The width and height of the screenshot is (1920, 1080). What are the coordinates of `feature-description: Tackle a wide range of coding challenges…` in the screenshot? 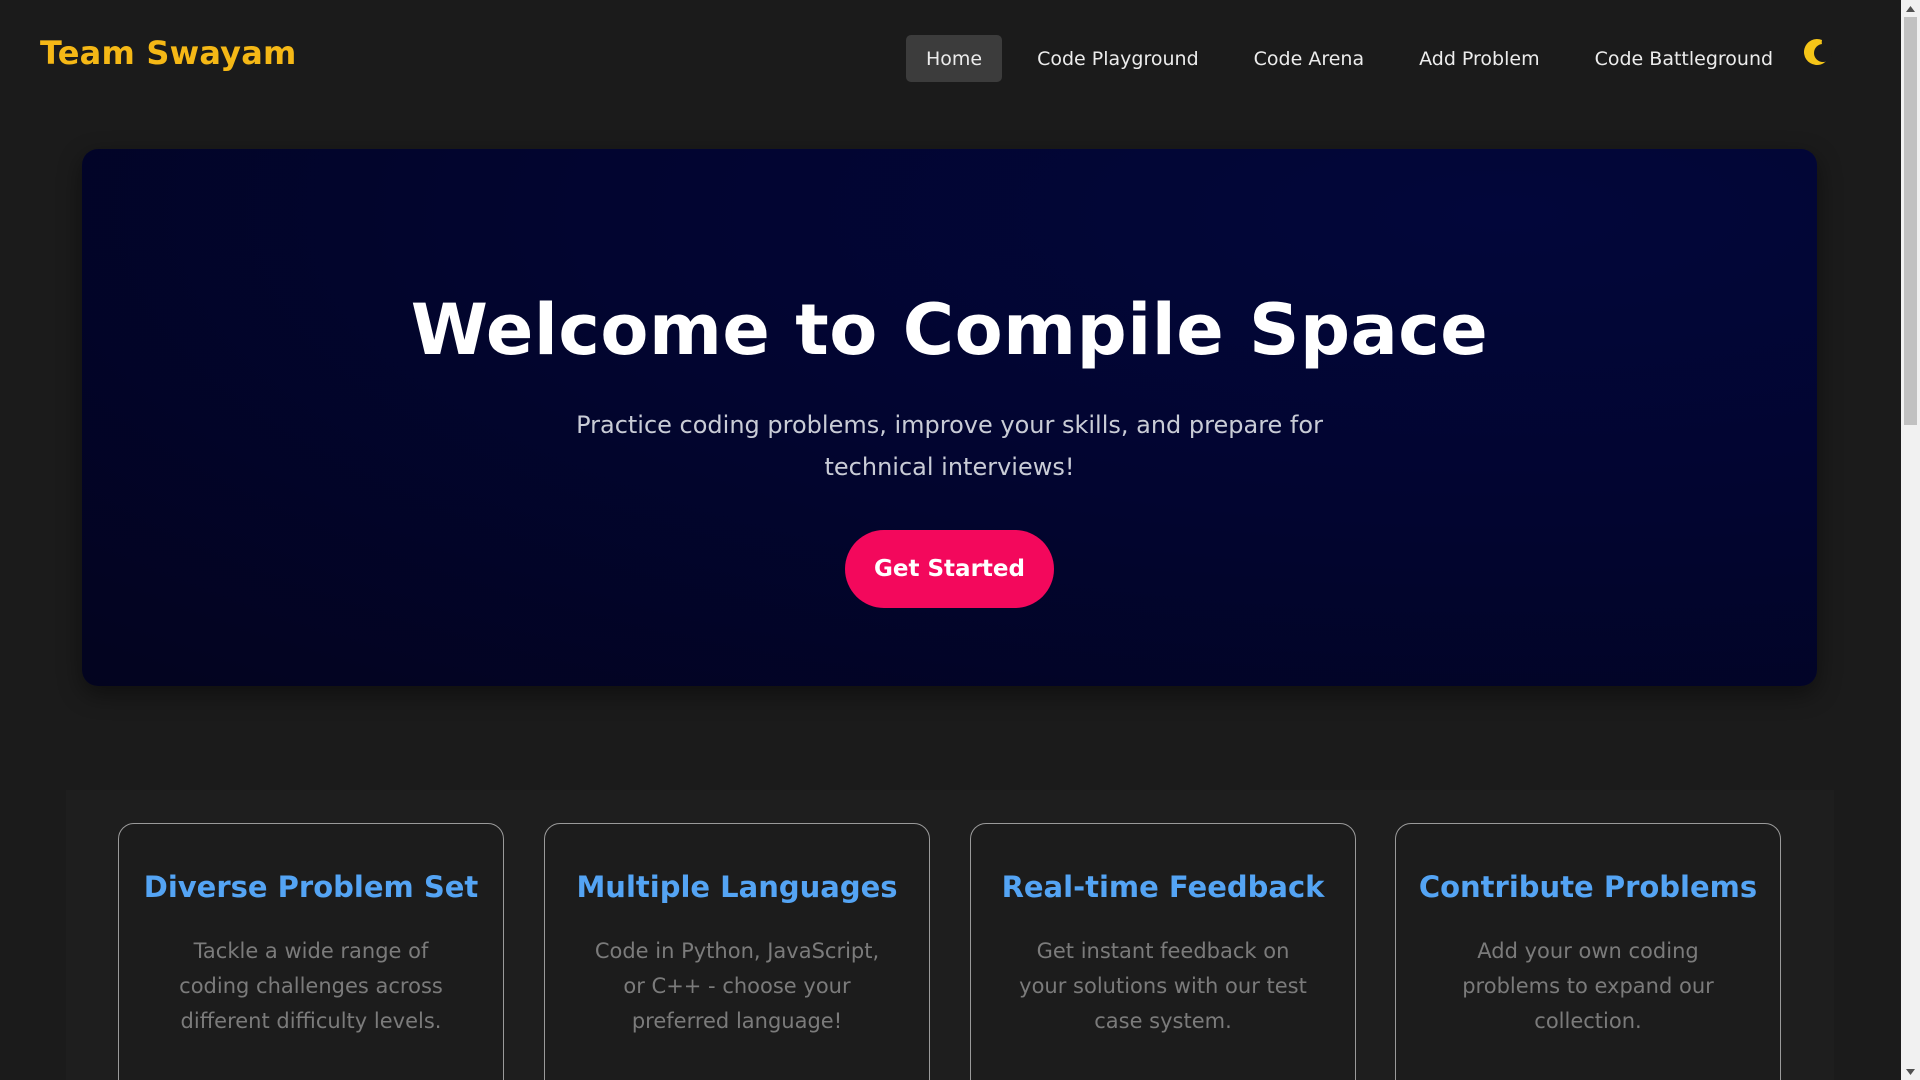 It's located at (311, 986).